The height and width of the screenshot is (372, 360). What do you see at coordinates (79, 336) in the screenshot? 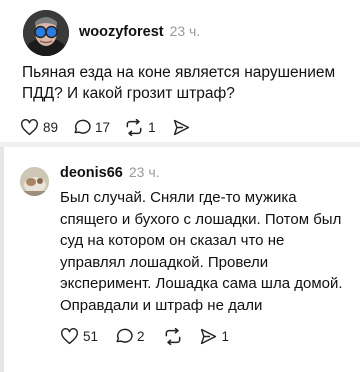
I see `reply-like-button: 51` at bounding box center [79, 336].